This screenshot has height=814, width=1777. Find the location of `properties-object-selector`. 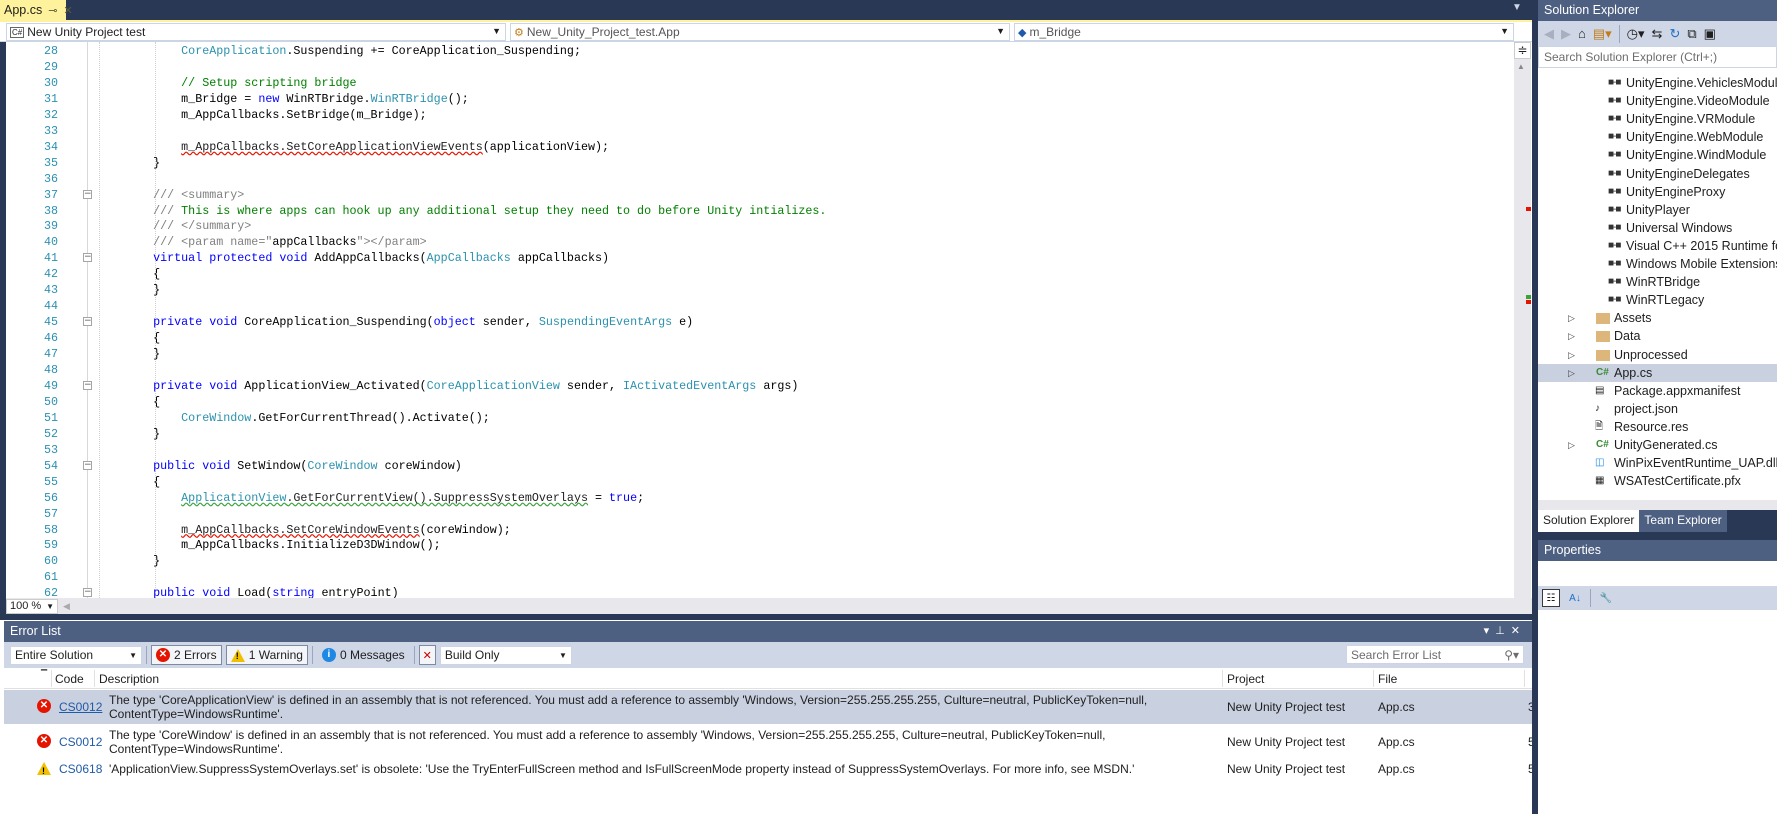

properties-object-selector is located at coordinates (1657, 573).